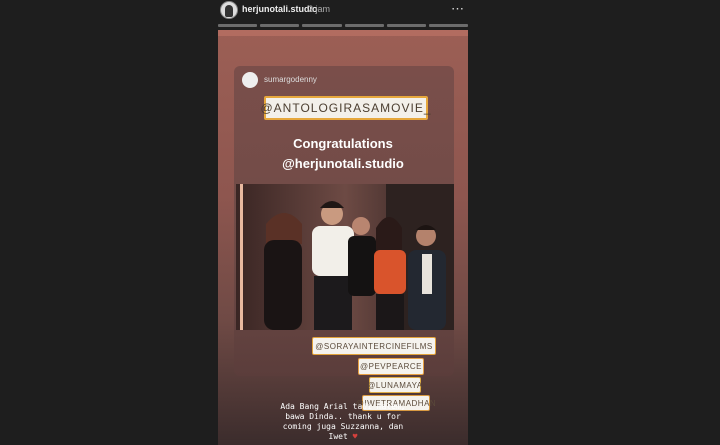  What do you see at coordinates (338, 436) in the screenshot?
I see `caption-line-text: Iwet` at bounding box center [338, 436].